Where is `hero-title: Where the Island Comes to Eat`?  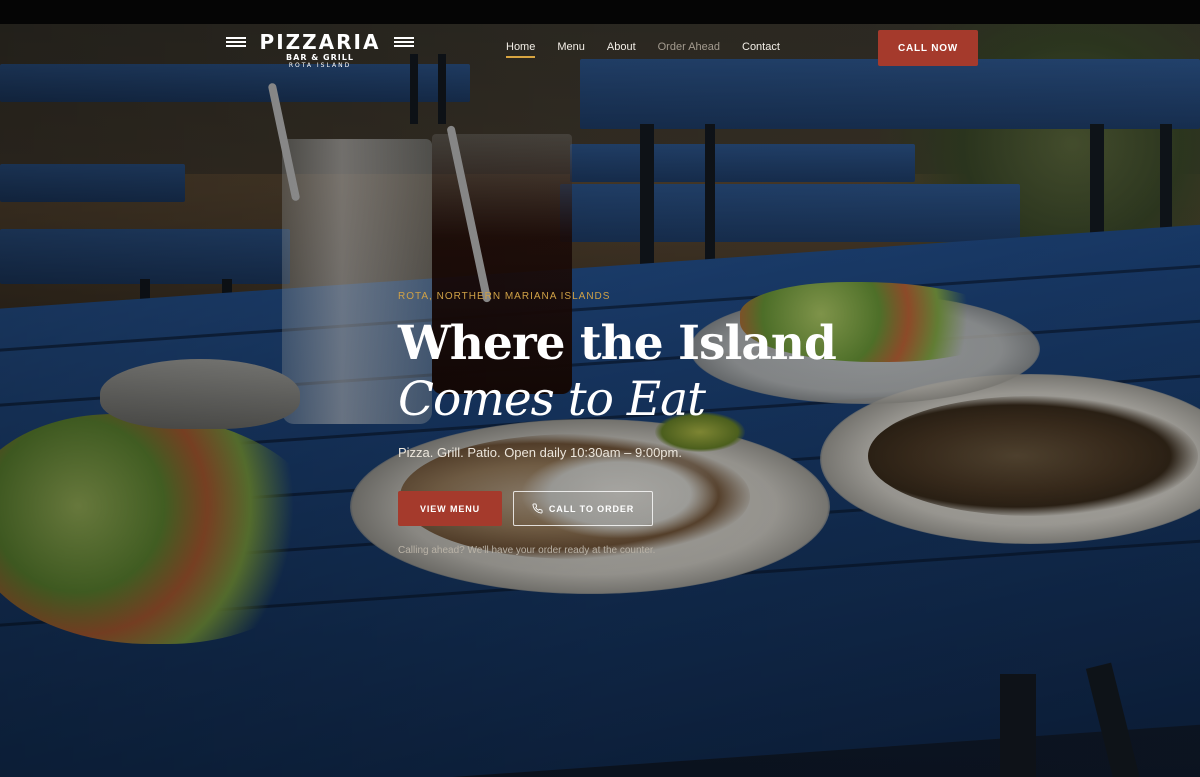
hero-title: Where the Island Comes to Eat is located at coordinates (617, 372).